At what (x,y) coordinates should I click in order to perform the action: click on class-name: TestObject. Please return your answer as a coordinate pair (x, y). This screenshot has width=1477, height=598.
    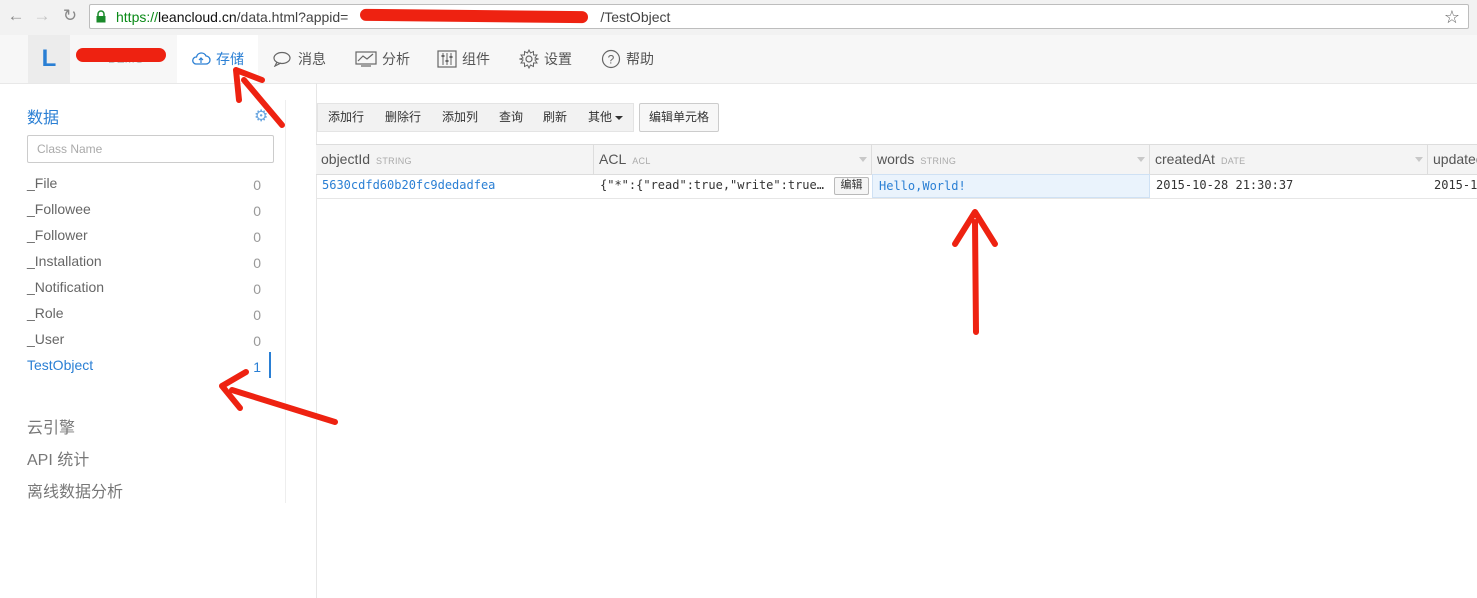
    Looking at the image, I should click on (60, 365).